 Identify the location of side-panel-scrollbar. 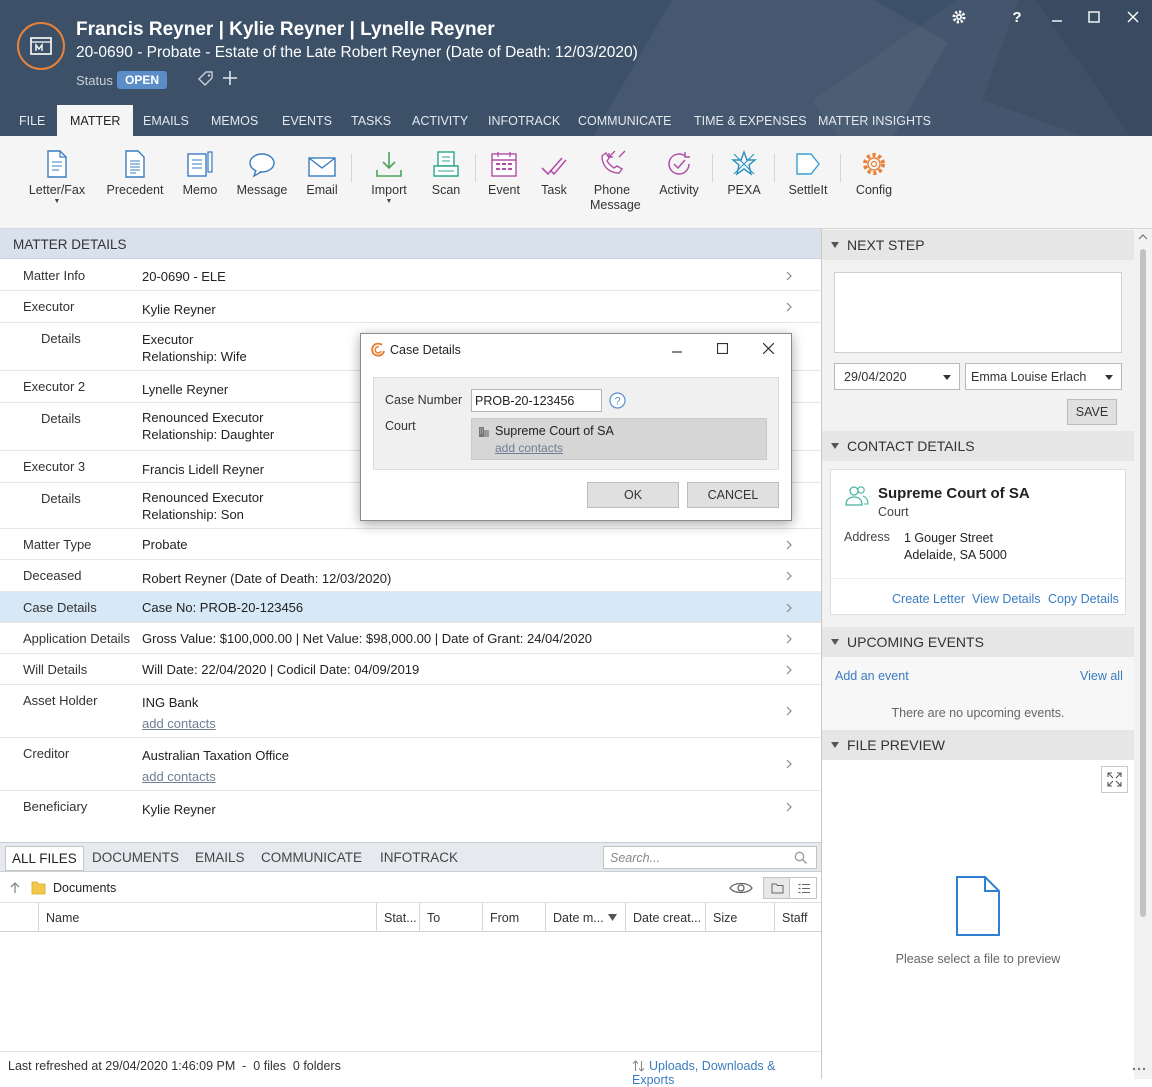
(1143, 643).